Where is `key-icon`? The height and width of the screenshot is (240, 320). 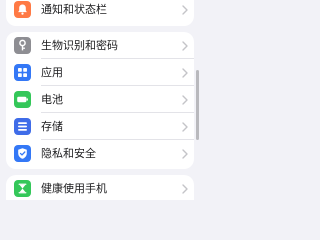 key-icon is located at coordinates (22, 45).